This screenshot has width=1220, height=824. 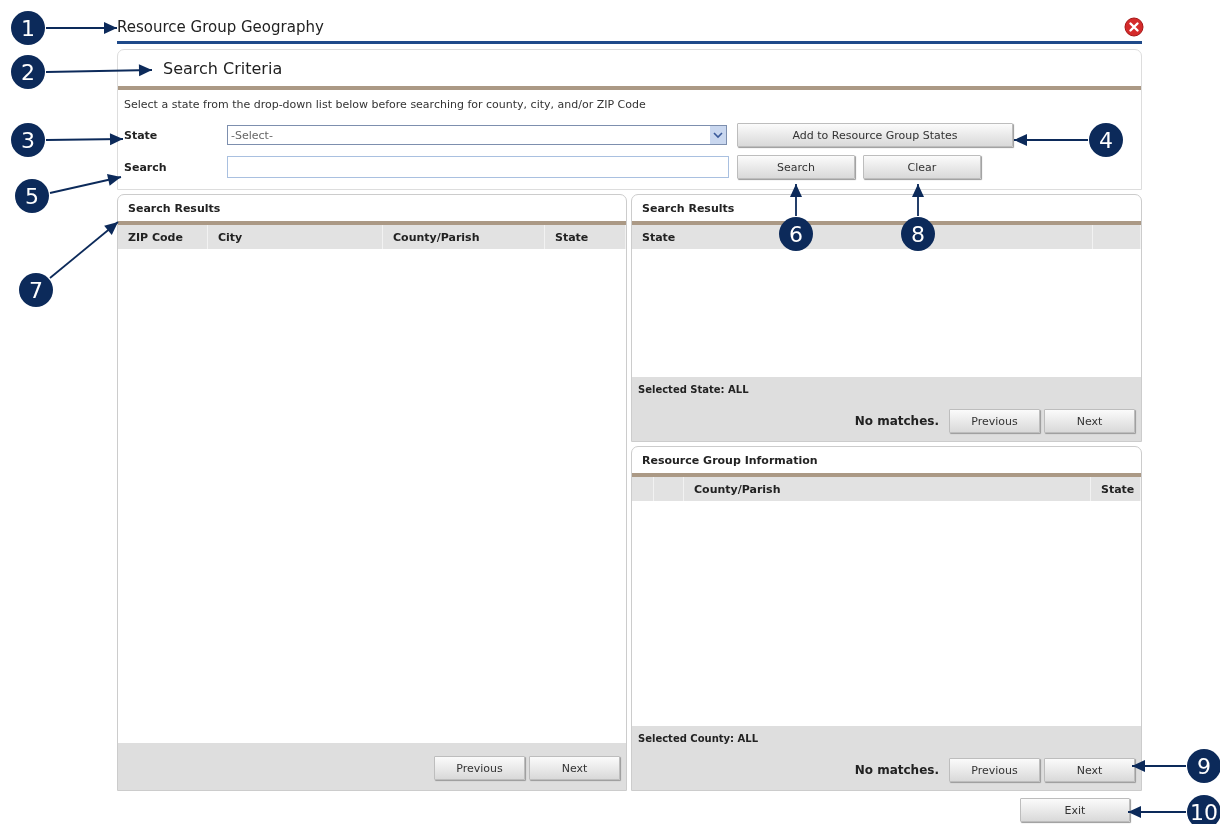 I want to click on state-dropdown: -Select-, so click(x=477, y=135).